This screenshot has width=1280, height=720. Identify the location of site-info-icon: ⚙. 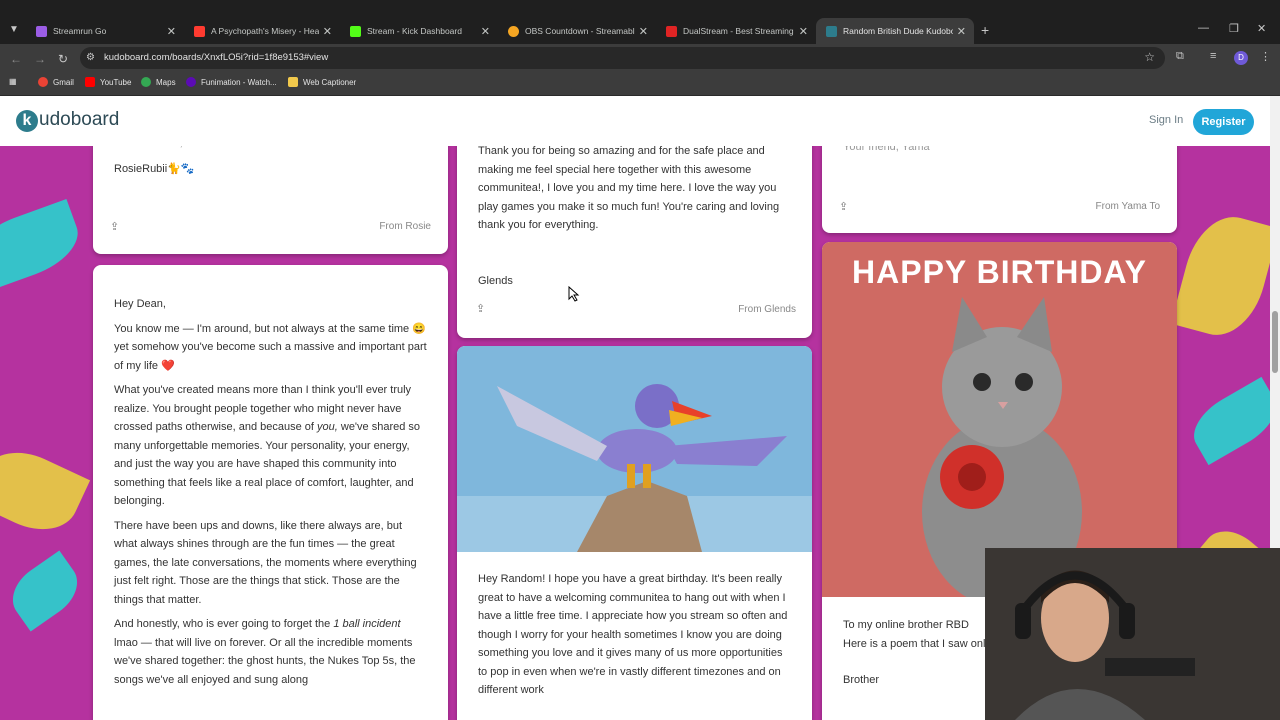
(90, 57).